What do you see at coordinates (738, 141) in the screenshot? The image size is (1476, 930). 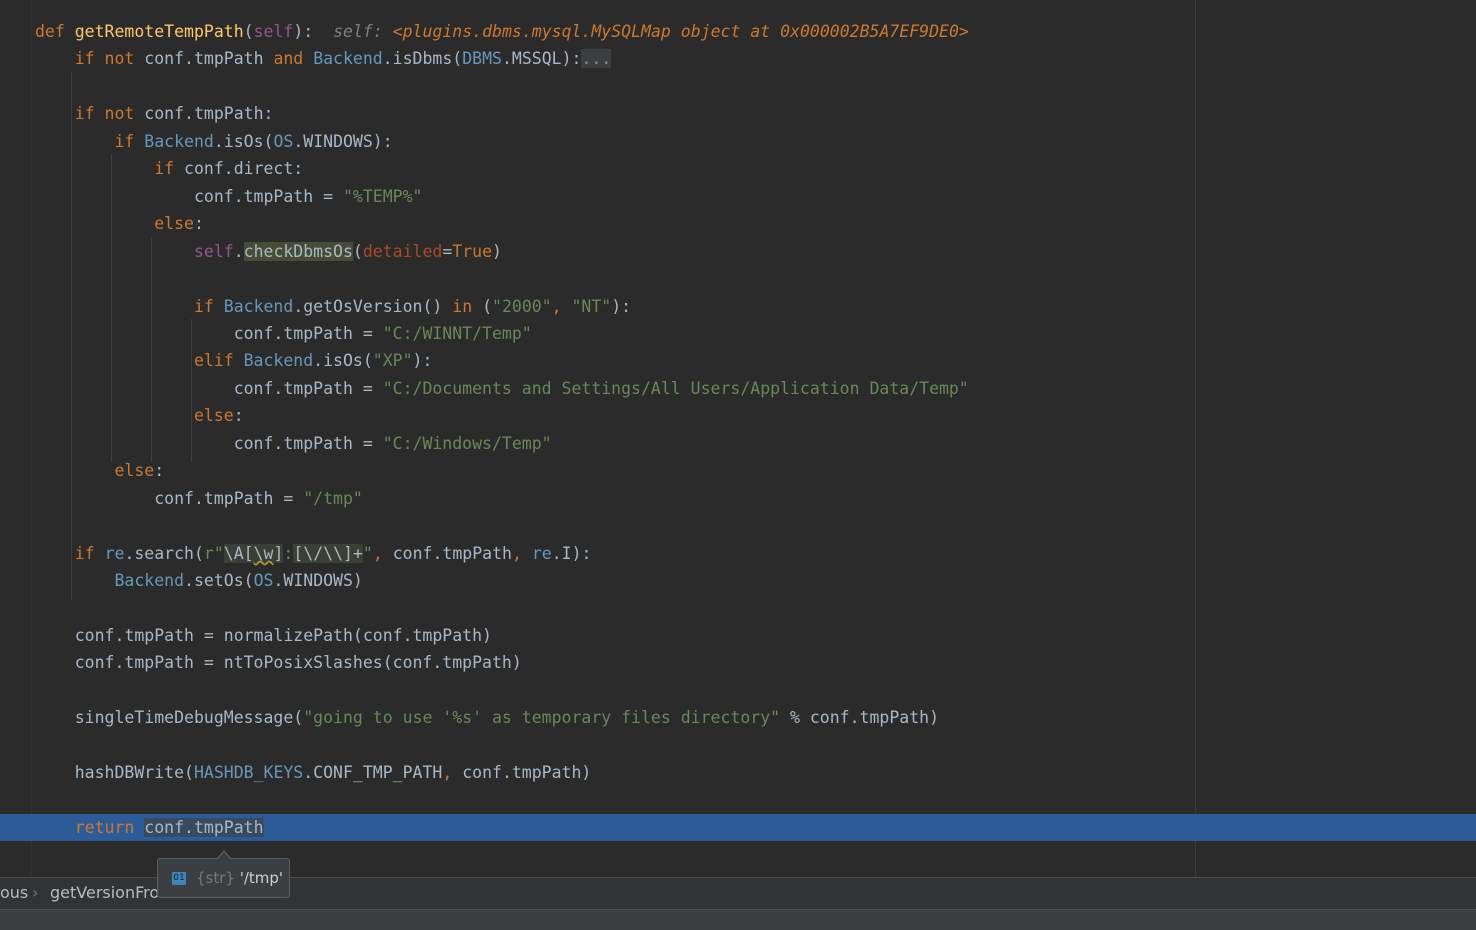 I see `code-line: if Backend.isOs(OS.WINDOWS):` at bounding box center [738, 141].